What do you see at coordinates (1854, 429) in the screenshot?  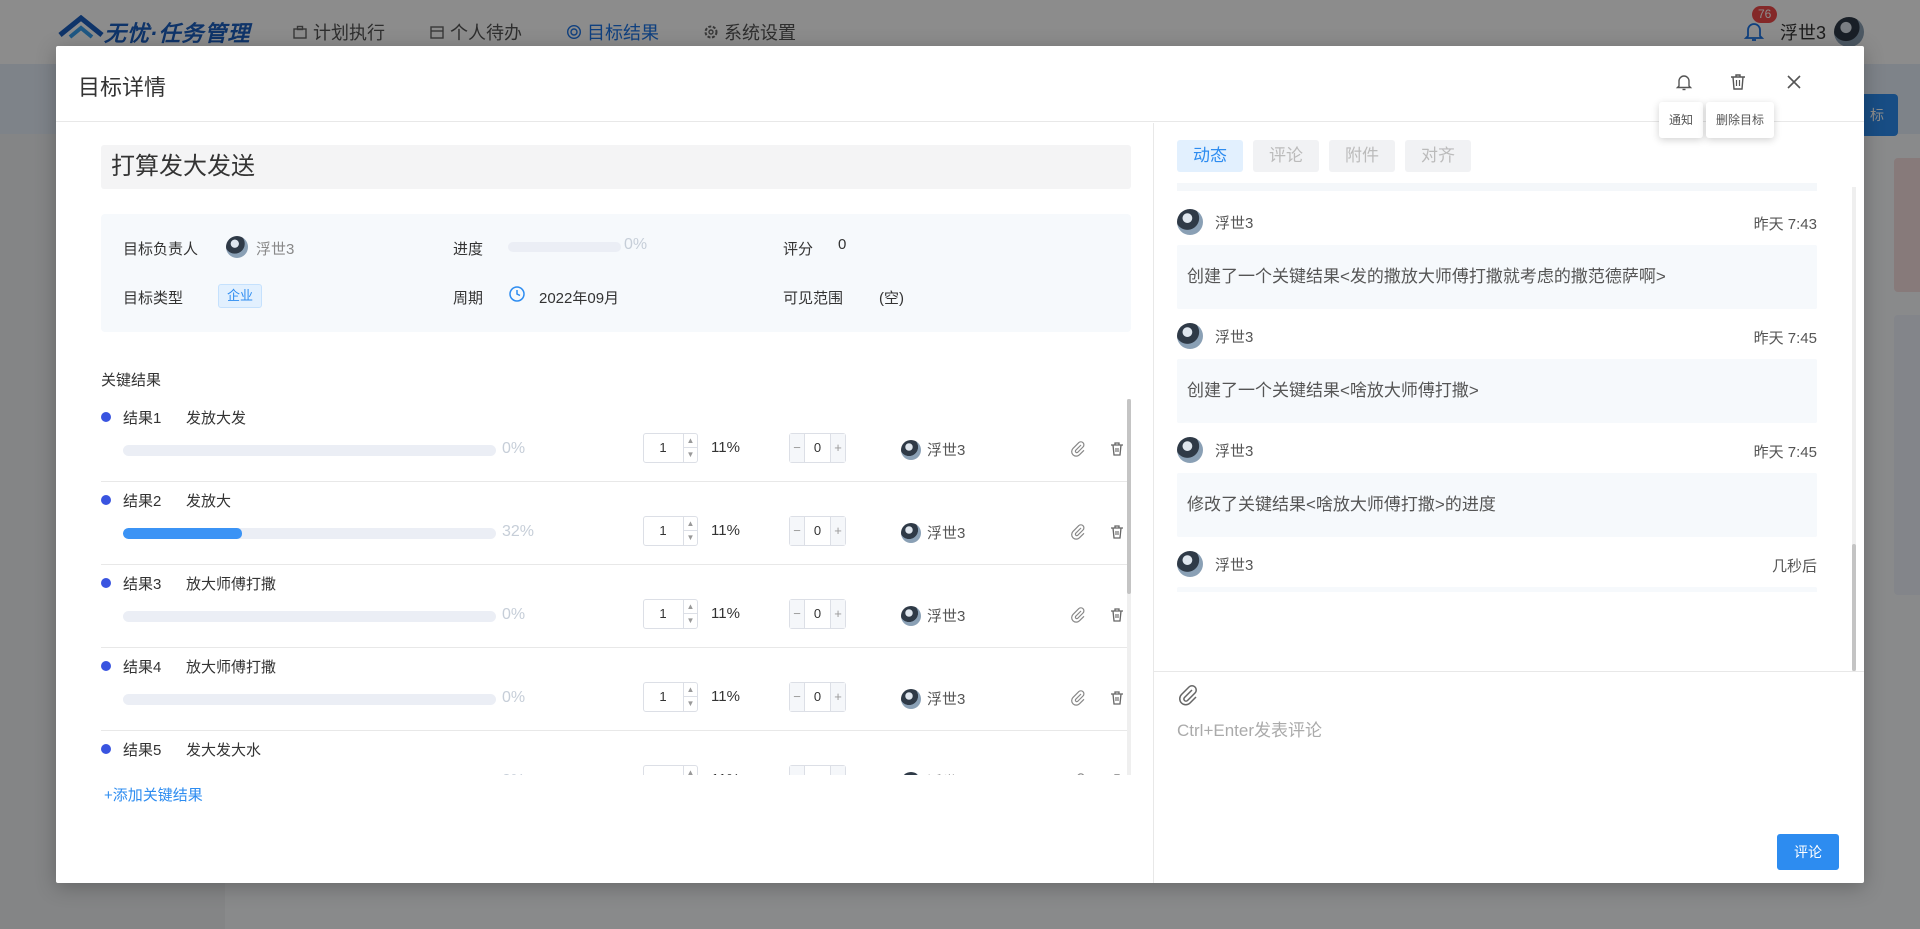 I see `activity-scrollbar` at bounding box center [1854, 429].